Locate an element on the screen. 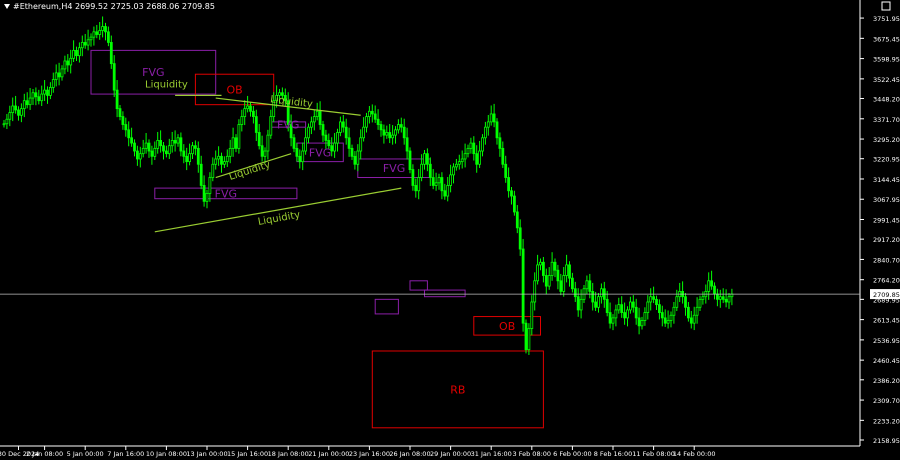 The height and width of the screenshot is (460, 900). ohlc-open: 2699.52 is located at coordinates (91, 6).